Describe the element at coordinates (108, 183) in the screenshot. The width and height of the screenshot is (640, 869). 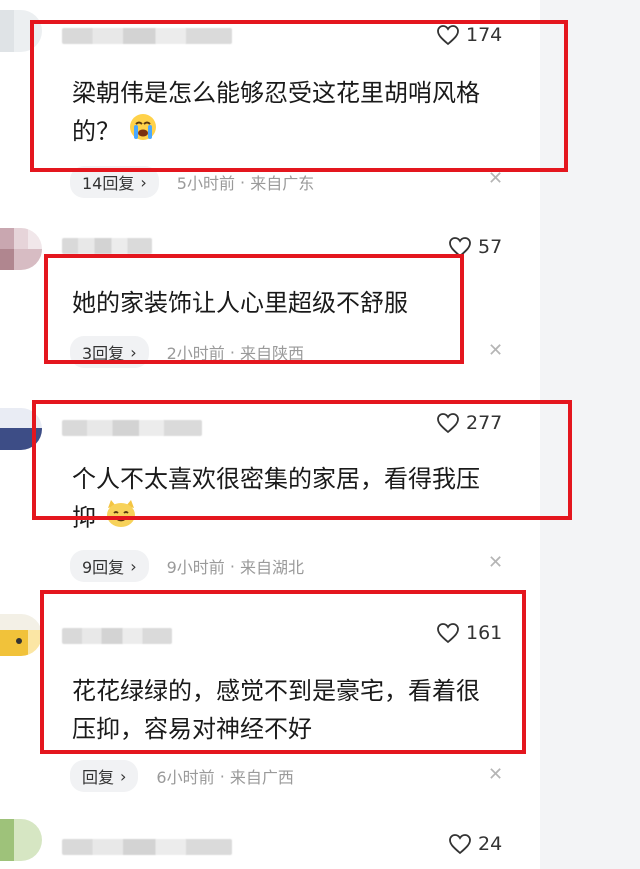
I see `replies-label: 14回复` at that location.